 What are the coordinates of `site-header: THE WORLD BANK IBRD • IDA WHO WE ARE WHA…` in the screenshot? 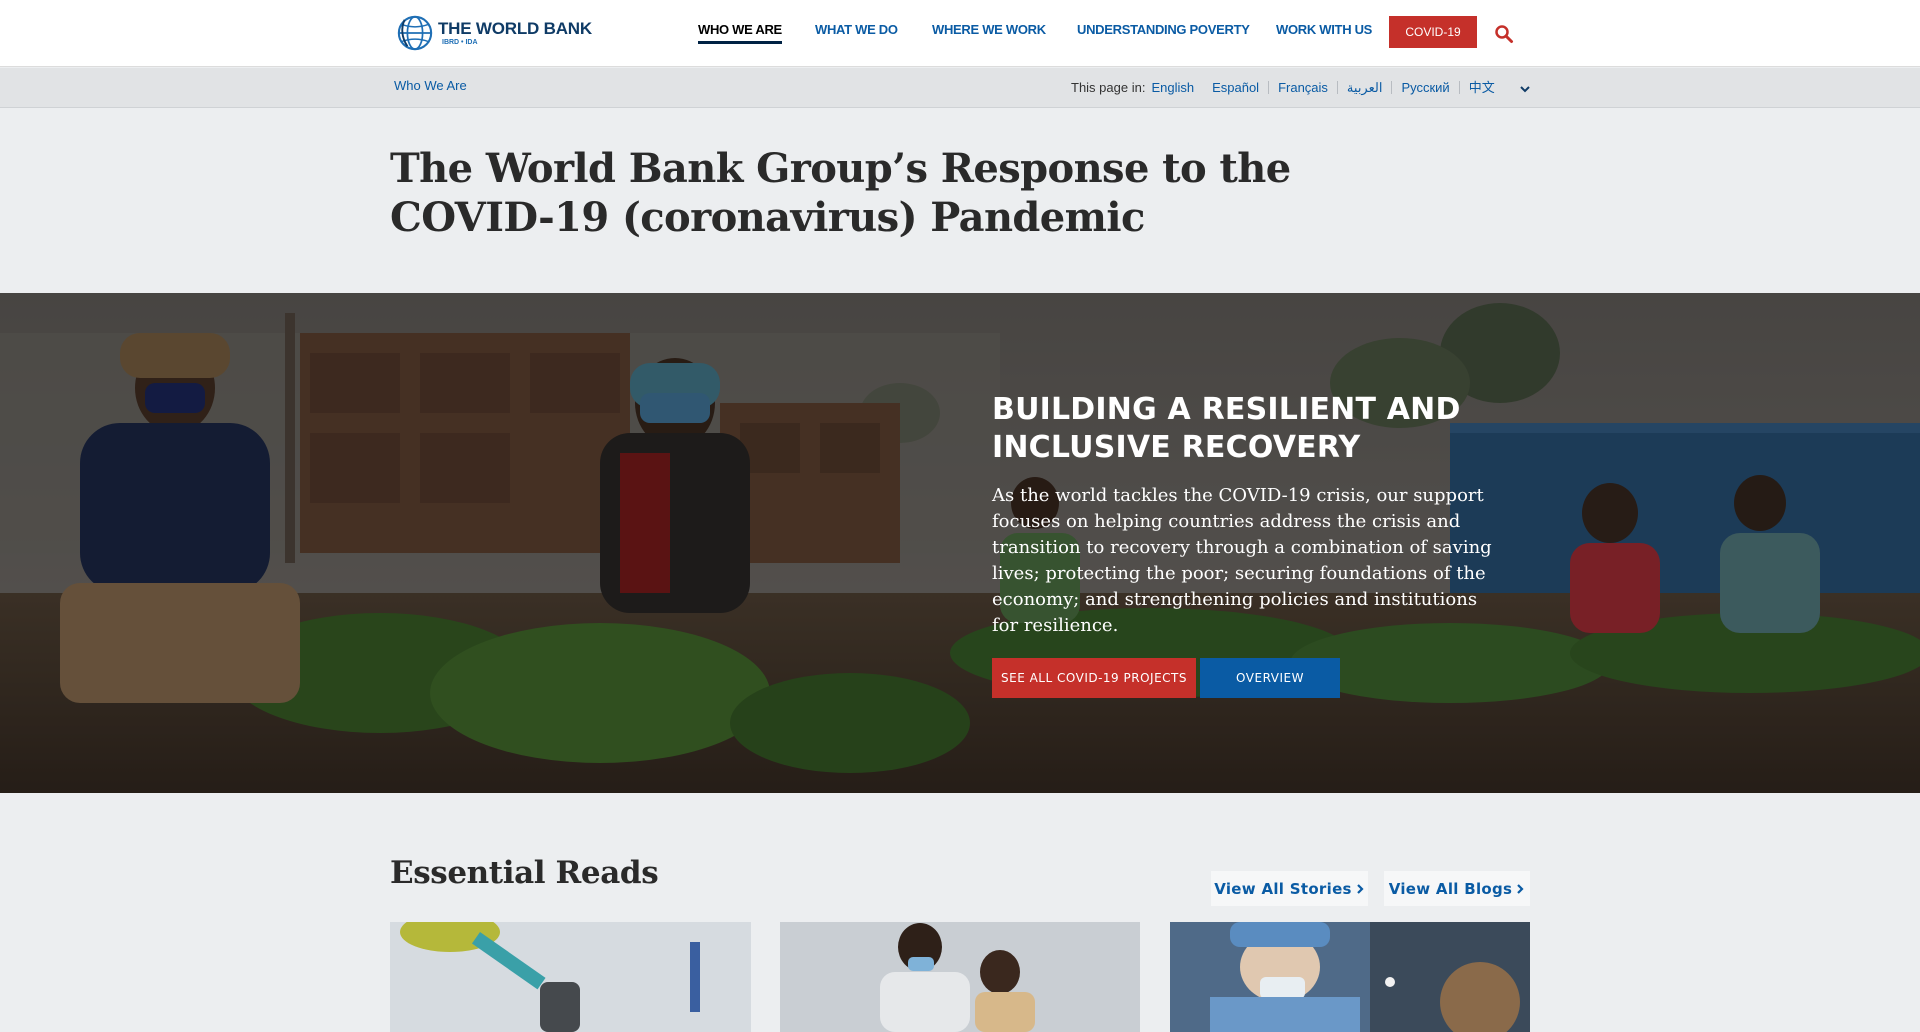 It's located at (960, 33).